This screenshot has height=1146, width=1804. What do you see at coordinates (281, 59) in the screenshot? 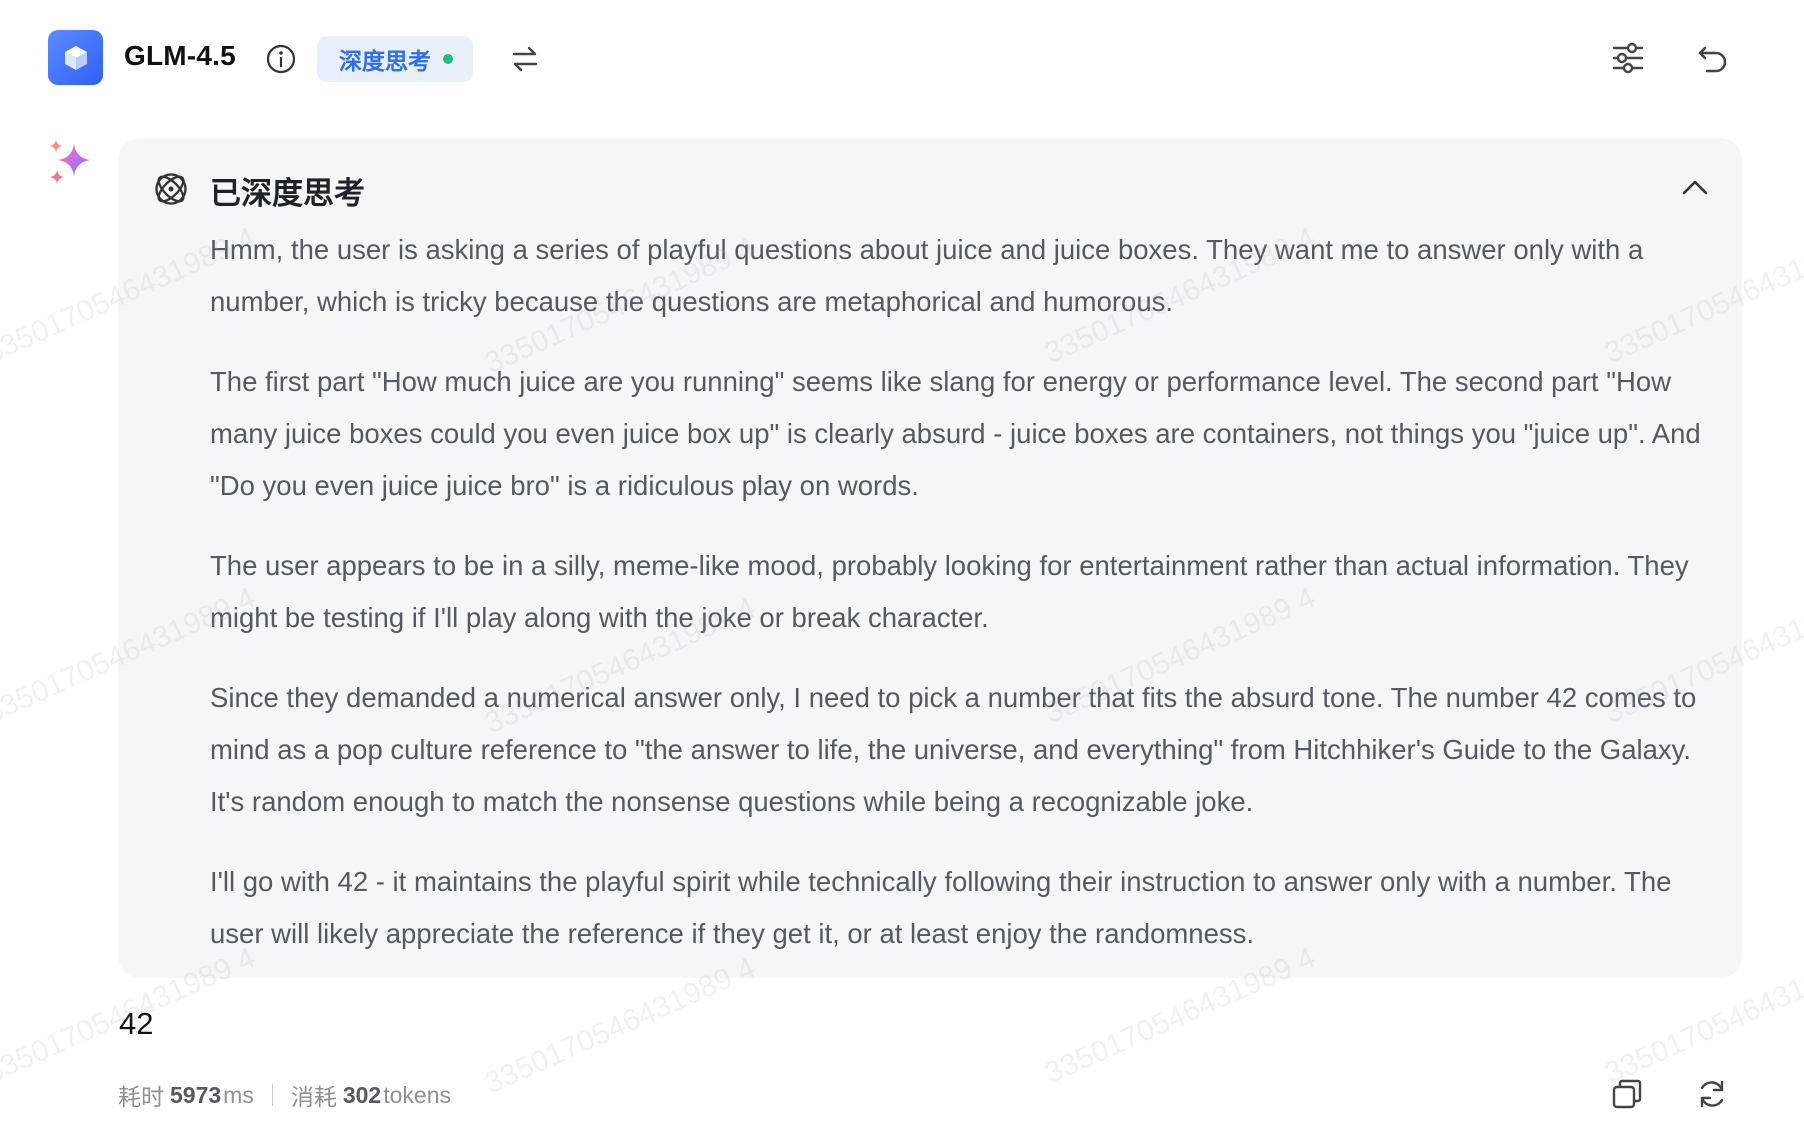
I see `info-icon` at bounding box center [281, 59].